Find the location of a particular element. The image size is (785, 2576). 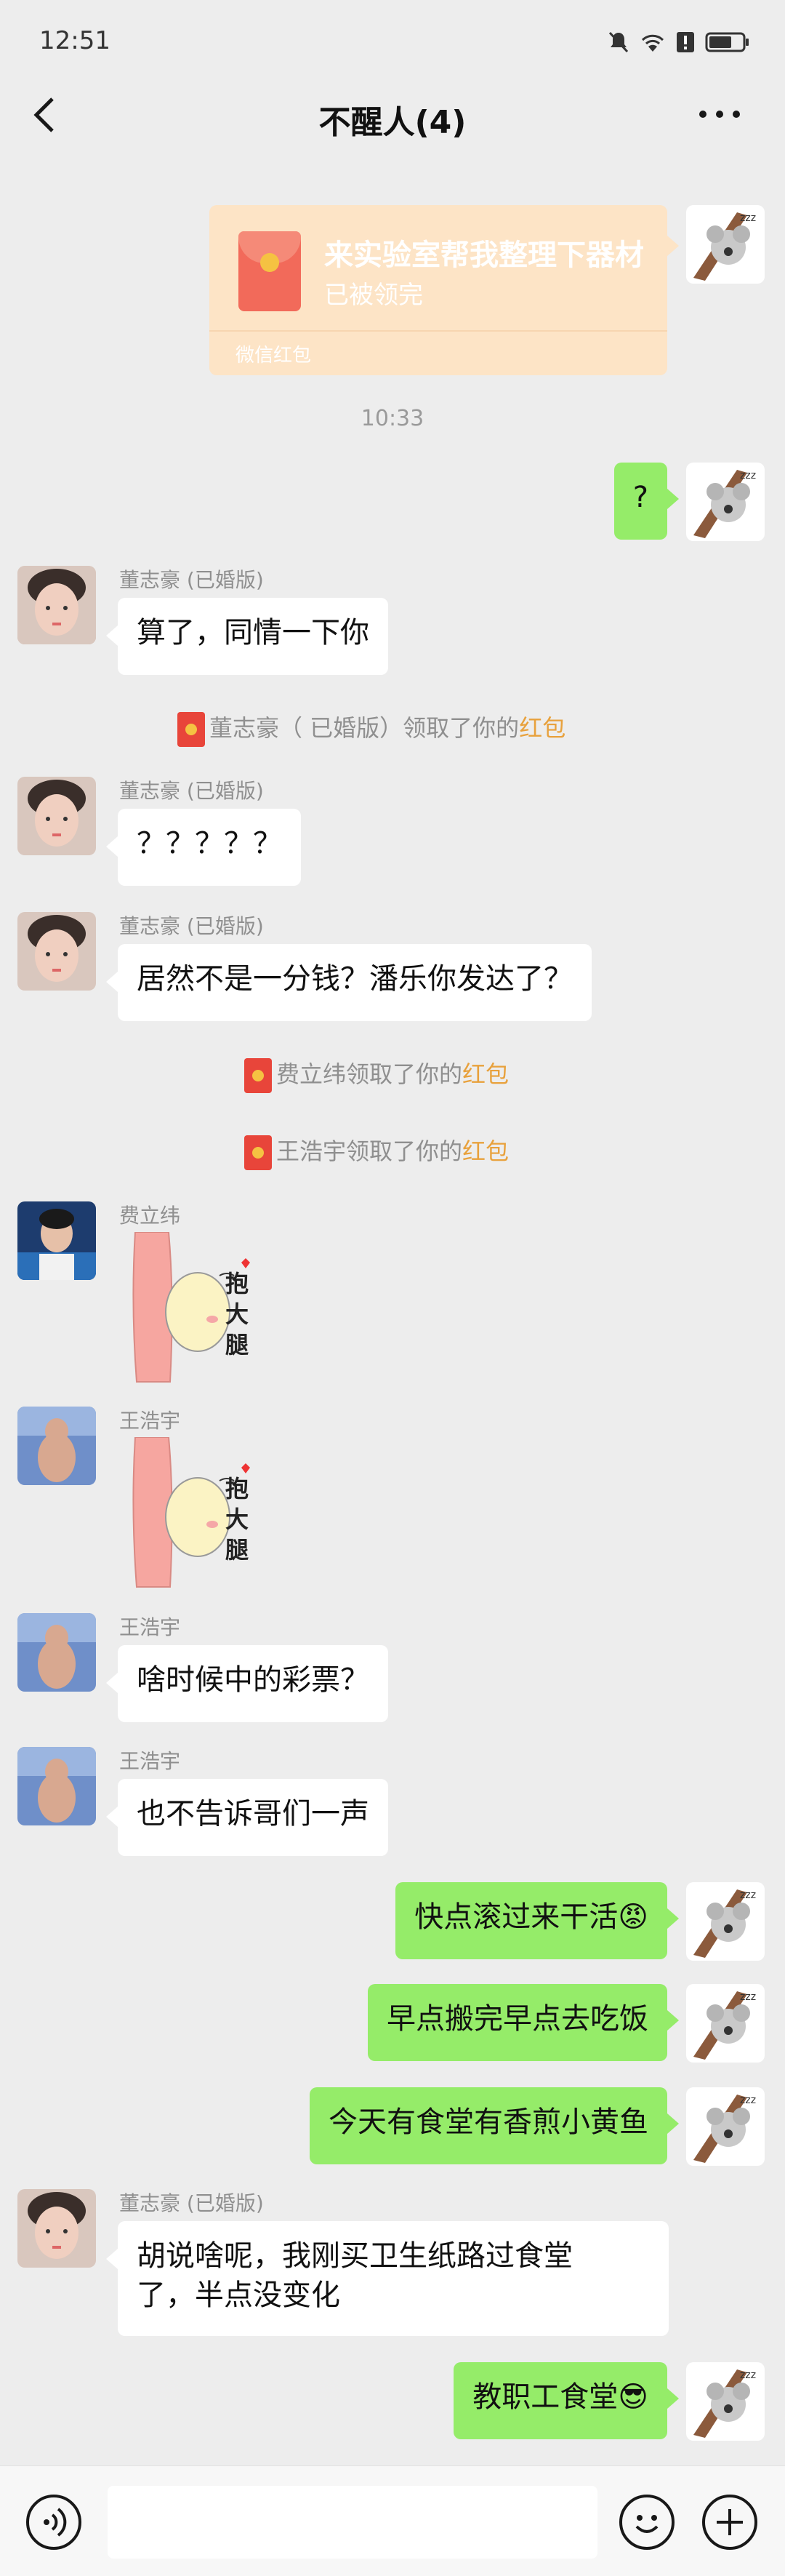

message-bubble: 快点滚过来干活😡 is located at coordinates (531, 1920).